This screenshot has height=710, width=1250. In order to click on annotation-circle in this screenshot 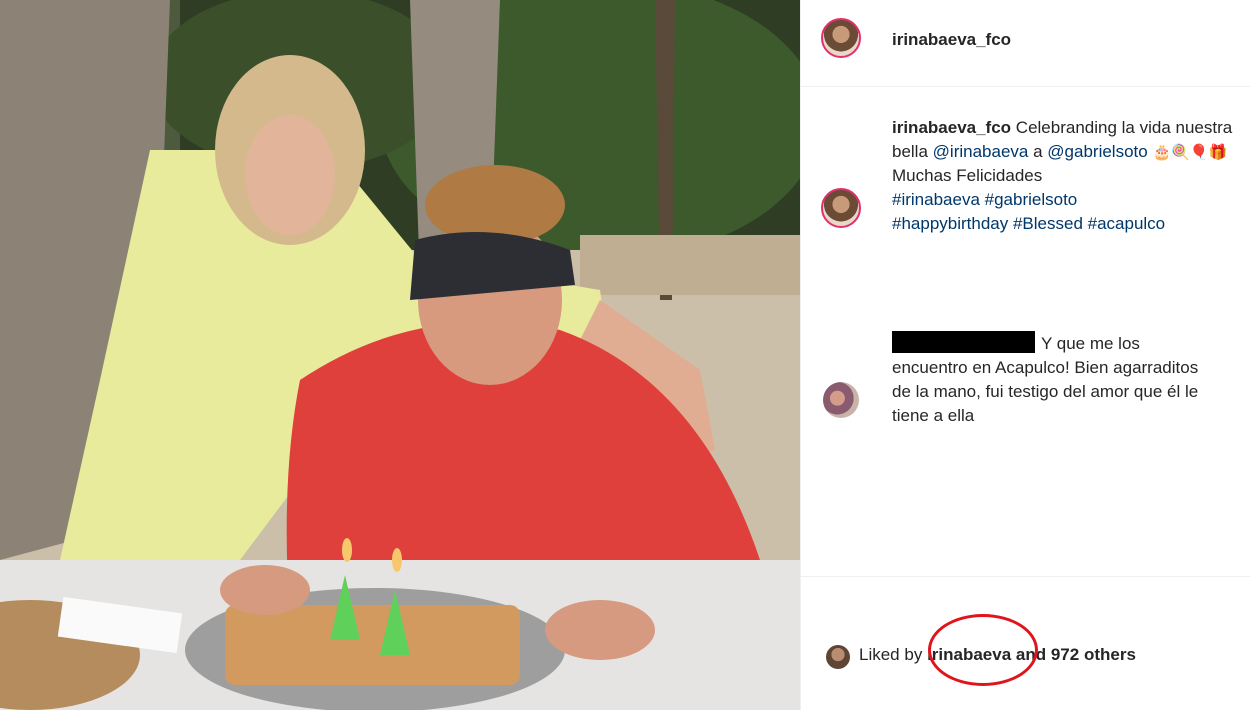, I will do `click(983, 650)`.